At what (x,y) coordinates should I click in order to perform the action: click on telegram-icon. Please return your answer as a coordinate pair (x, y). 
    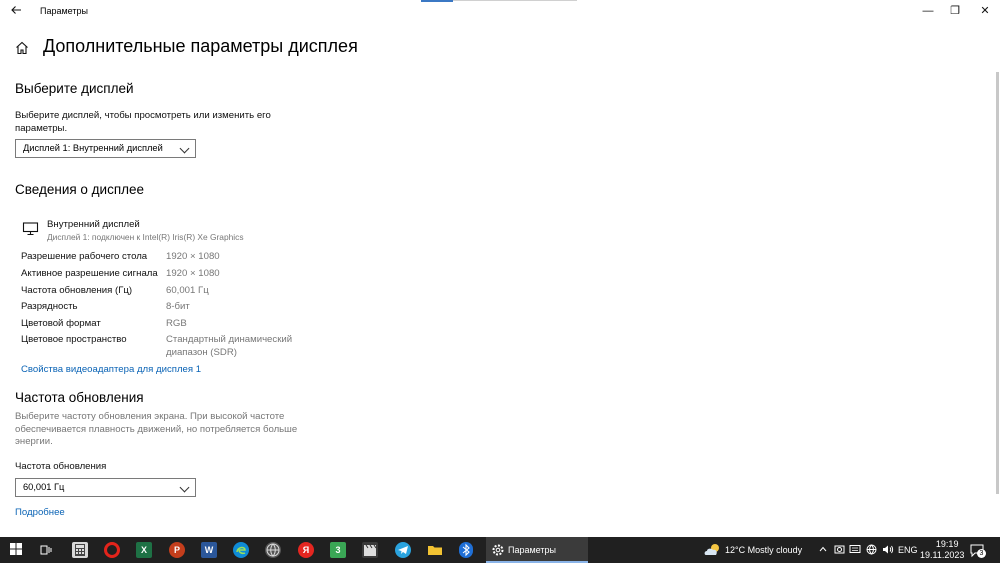
    Looking at the image, I should click on (403, 550).